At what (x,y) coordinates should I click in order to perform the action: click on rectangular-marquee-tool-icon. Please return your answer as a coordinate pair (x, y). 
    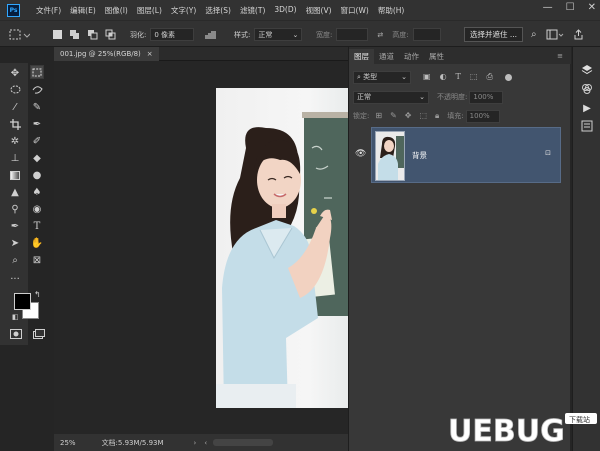
    Looking at the image, I should click on (37, 72).